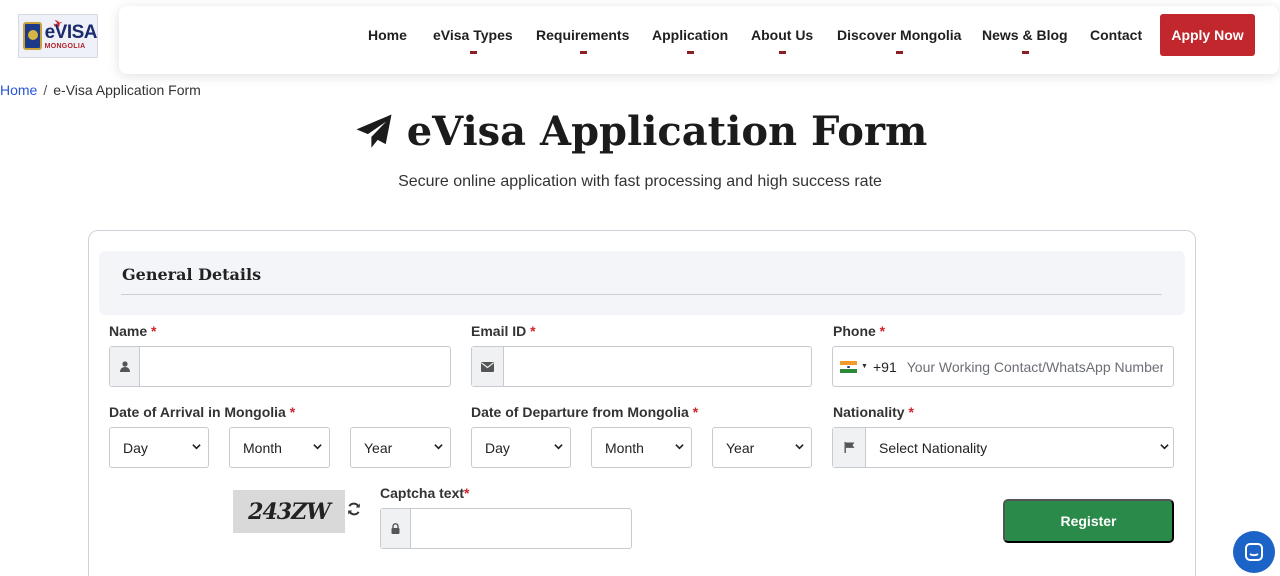  Describe the element at coordinates (740, 447) in the screenshot. I see `departure-year-value: Year` at that location.